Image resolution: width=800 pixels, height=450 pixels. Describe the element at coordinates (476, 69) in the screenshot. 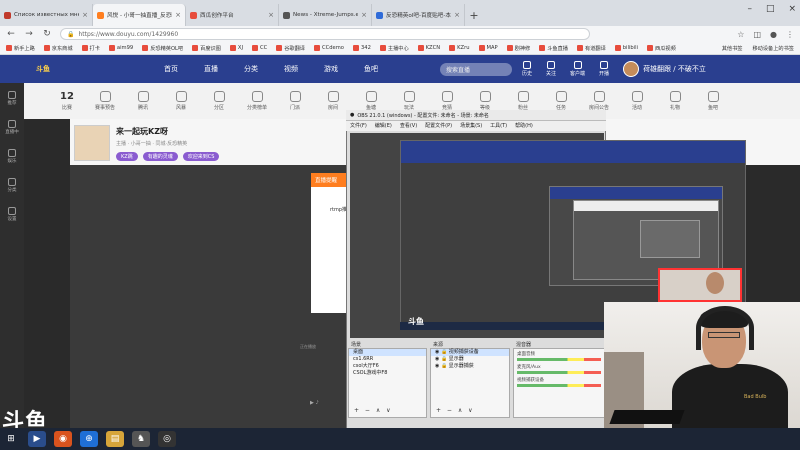

I see `douyu-search-input: 搜索直播` at that location.